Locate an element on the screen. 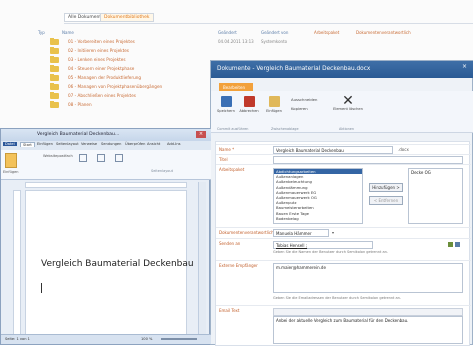 The width and height of the screenshot is (473, 347). col-owner: Dokumentenverantwortlich is located at coordinates (383, 32).